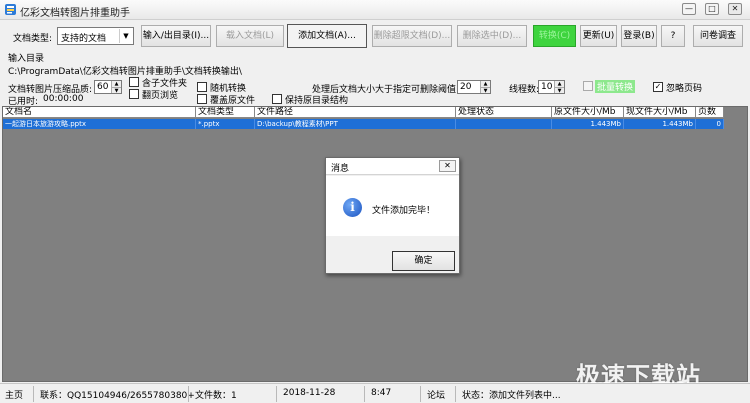 Image resolution: width=750 pixels, height=403 pixels. What do you see at coordinates (33, 39) in the screenshot?
I see `doc-type-label: 文档类型:` at bounding box center [33, 39].